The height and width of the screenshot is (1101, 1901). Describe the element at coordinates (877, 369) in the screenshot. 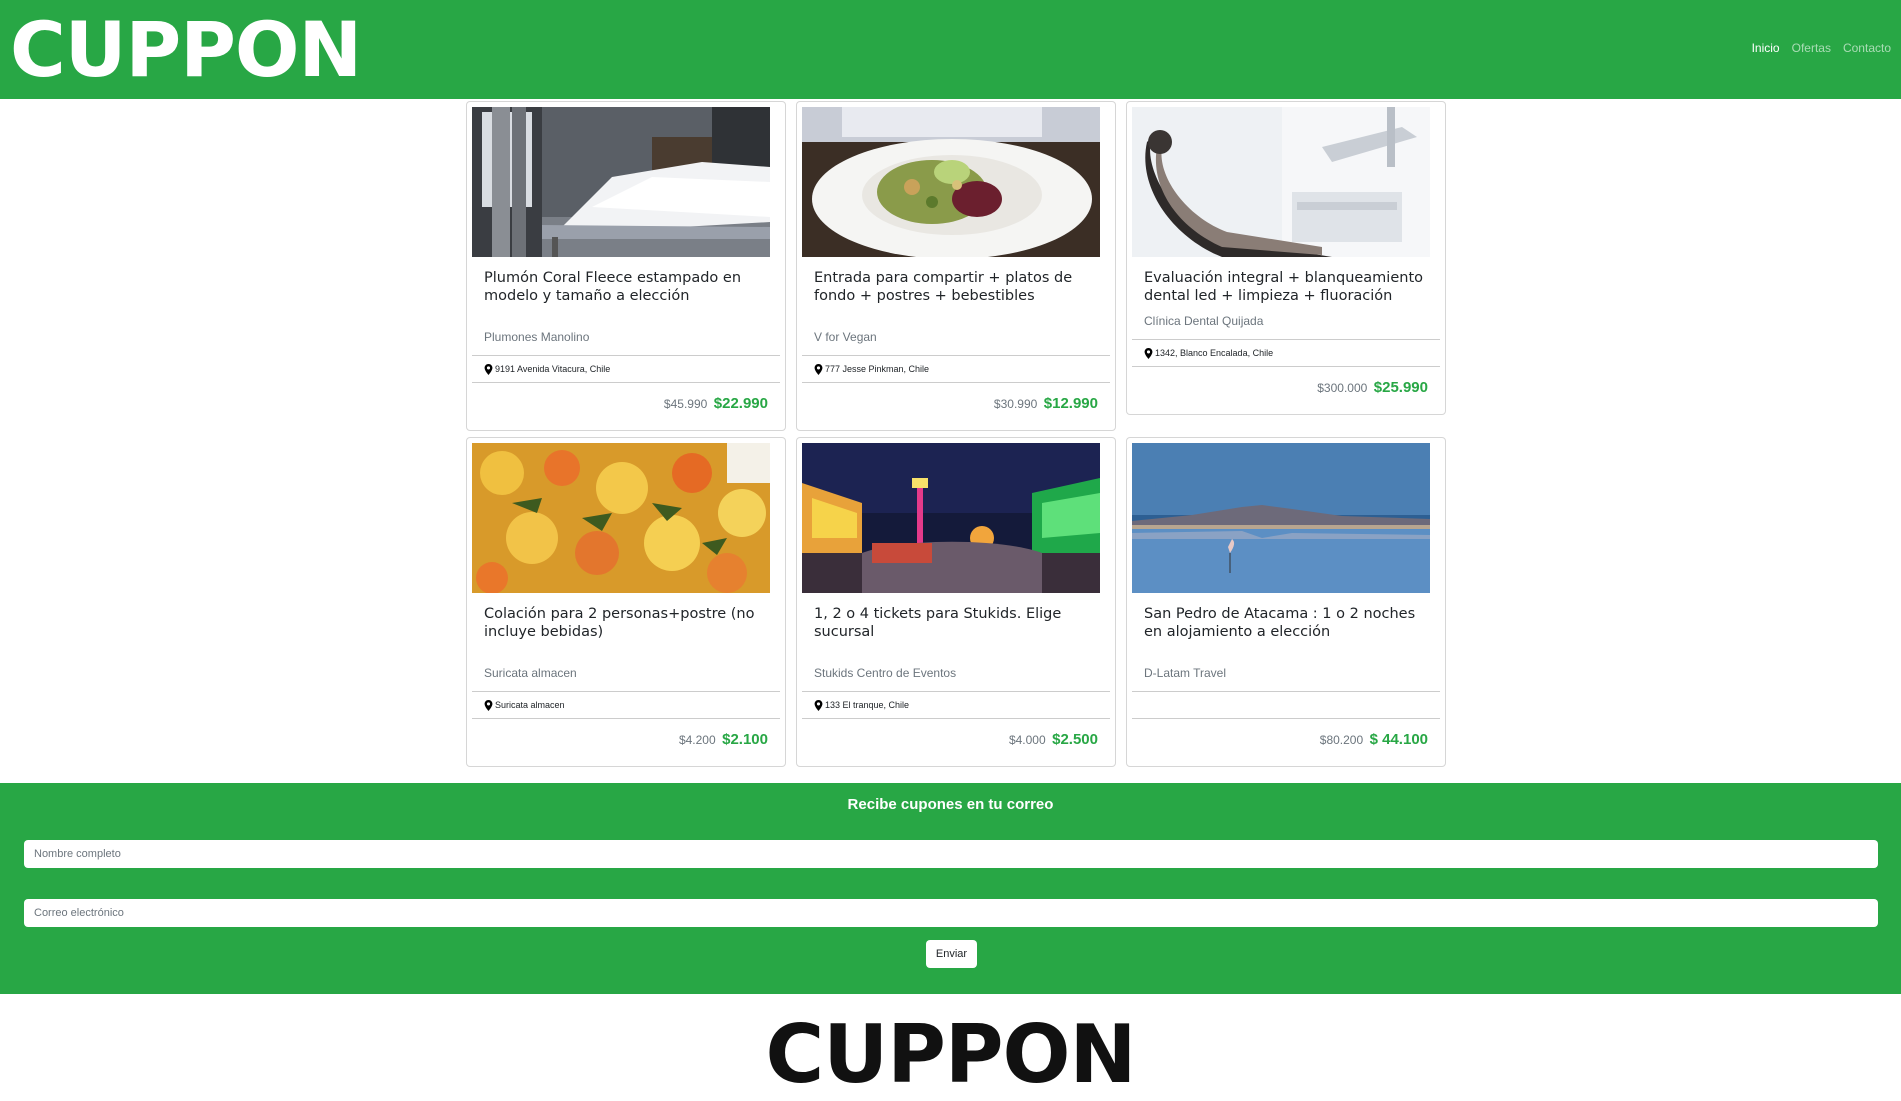

I see `deal-location-text: 777 Jesse Pinkman, Chile` at that location.